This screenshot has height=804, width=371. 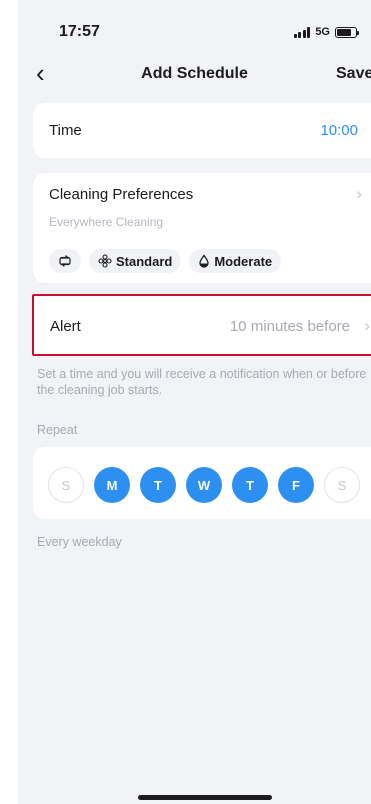 What do you see at coordinates (322, 32) in the screenshot?
I see `network-label: 5G` at bounding box center [322, 32].